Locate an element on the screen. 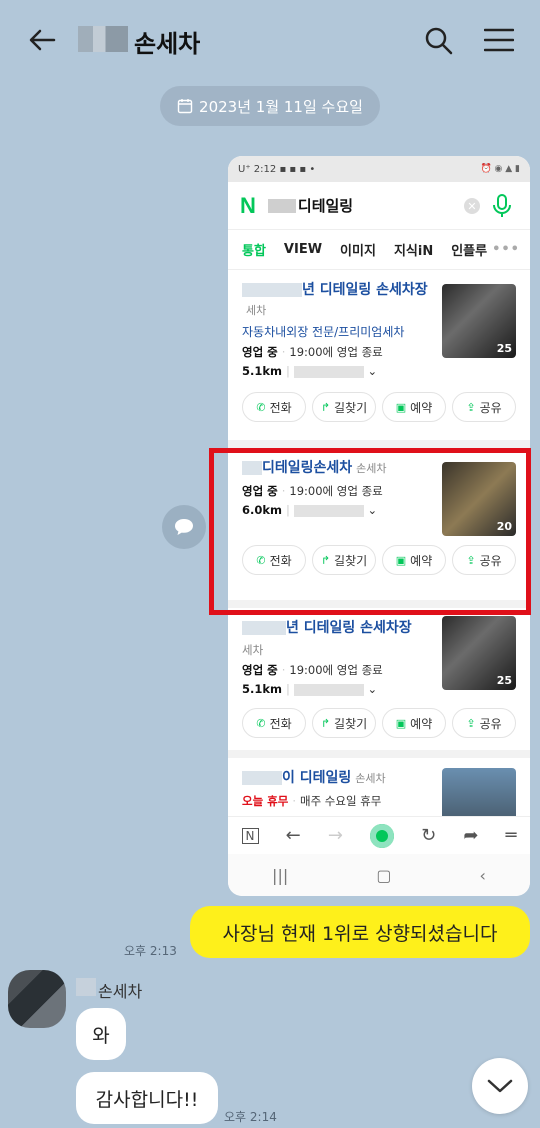 The height and width of the screenshot is (1128, 540). refresh-icon: ↻ is located at coordinates (429, 835).